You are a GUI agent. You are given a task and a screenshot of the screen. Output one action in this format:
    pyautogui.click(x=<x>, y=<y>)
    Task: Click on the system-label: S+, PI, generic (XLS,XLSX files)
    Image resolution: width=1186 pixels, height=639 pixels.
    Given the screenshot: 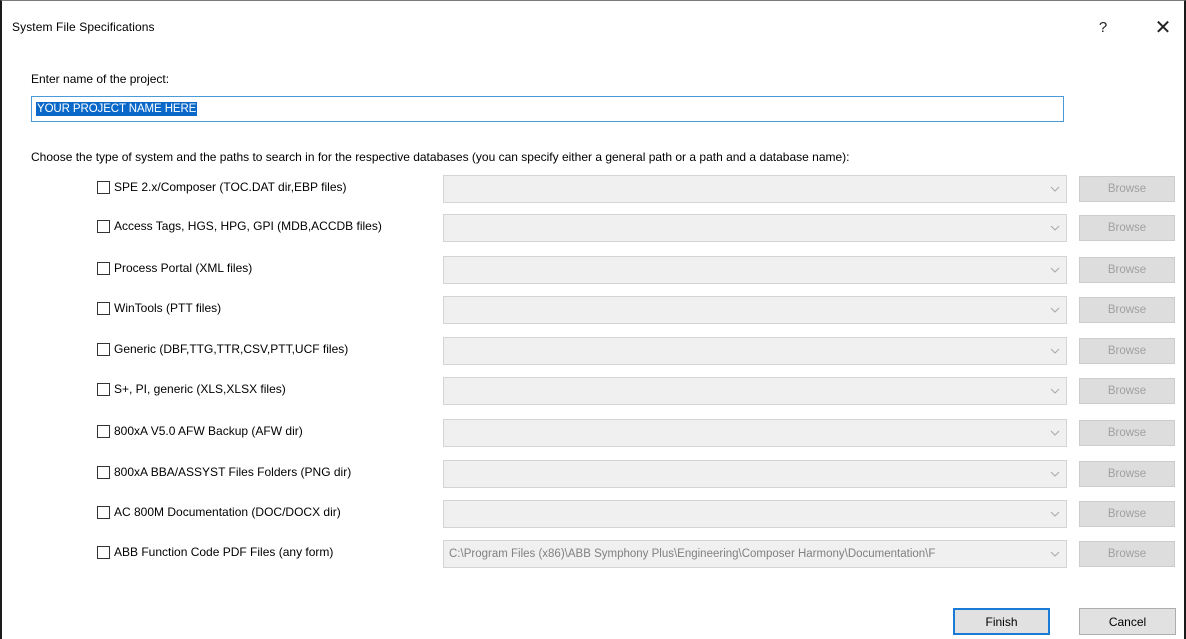 What is the action you would take?
    pyautogui.click(x=200, y=389)
    